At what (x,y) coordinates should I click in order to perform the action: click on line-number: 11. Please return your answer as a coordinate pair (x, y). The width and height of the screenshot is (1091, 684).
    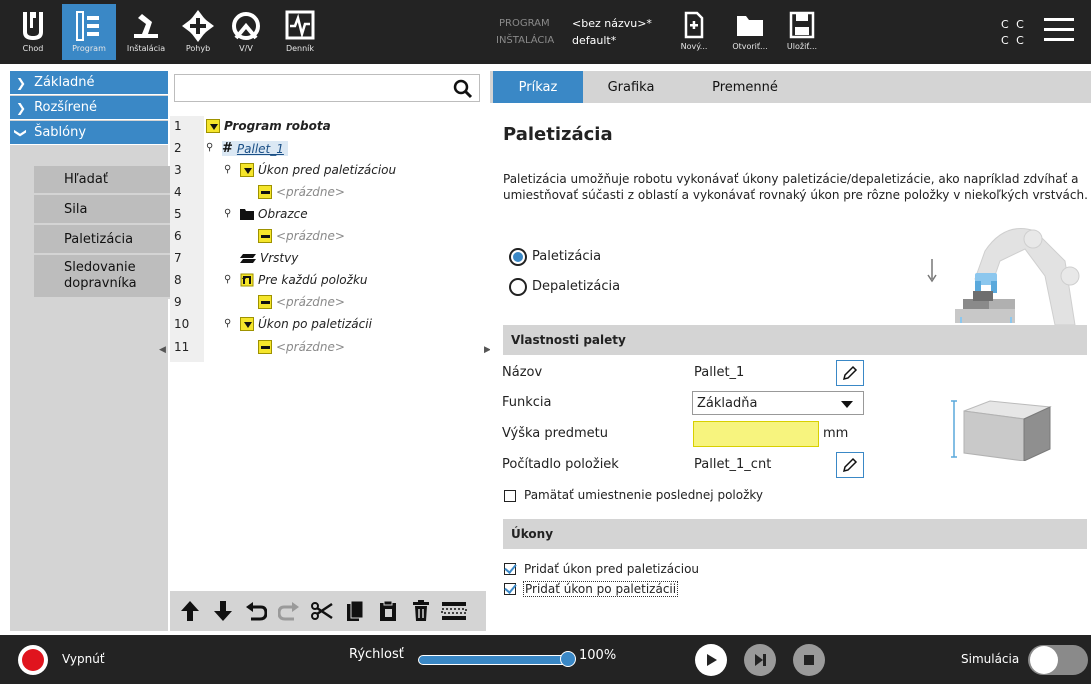
    Looking at the image, I should click on (182, 347).